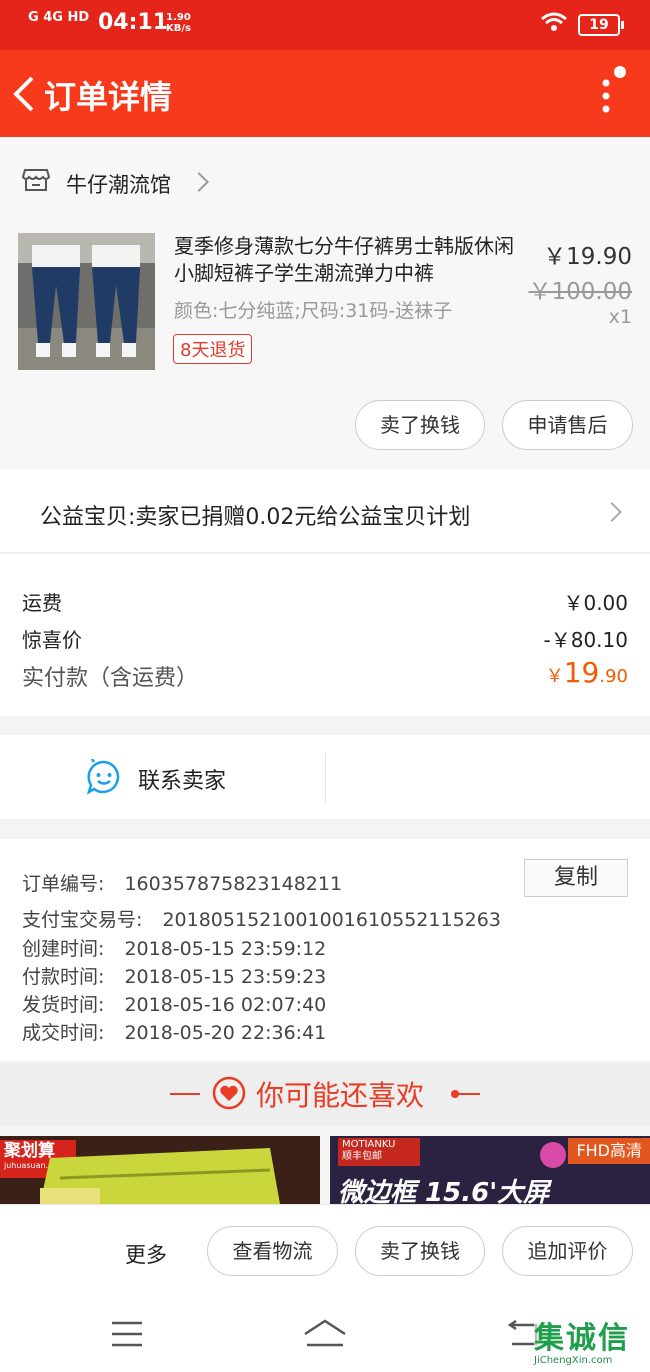 This screenshot has height=1372, width=650. I want to click on home-icon, so click(325, 1334).